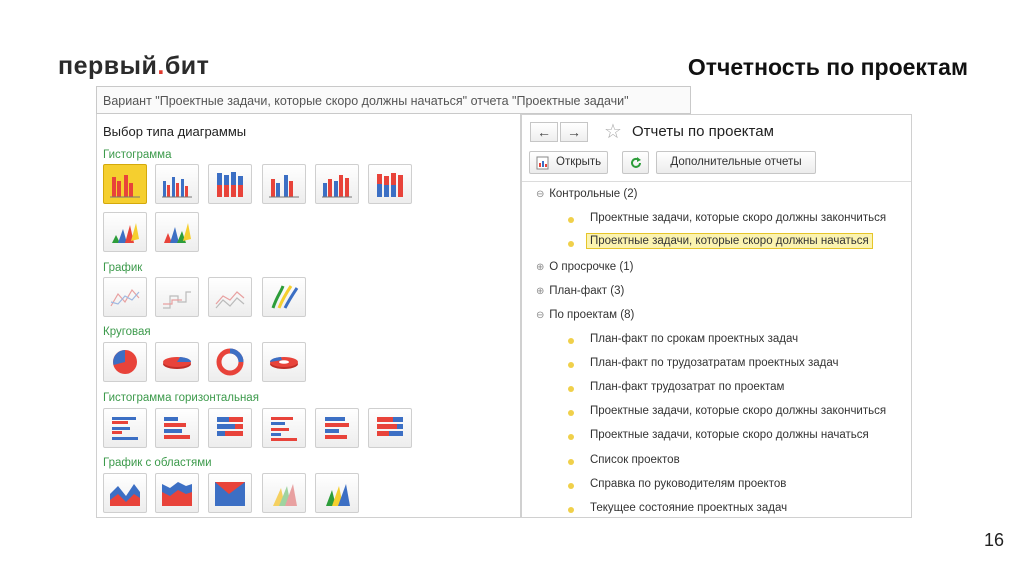 The height and width of the screenshot is (574, 1024). I want to click on tree-group-overdue: ⊕ О просрочке (1), so click(584, 267).